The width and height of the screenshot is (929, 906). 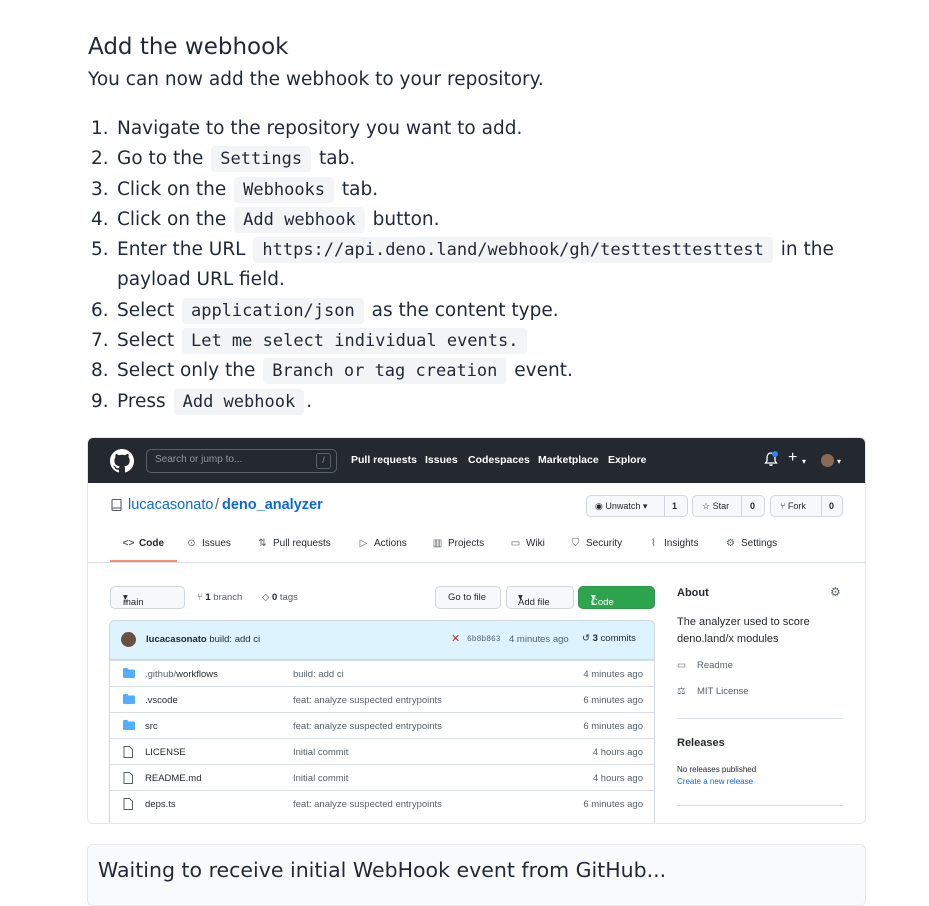 I want to click on go-to-file-label: Go to file, so click(x=467, y=597).